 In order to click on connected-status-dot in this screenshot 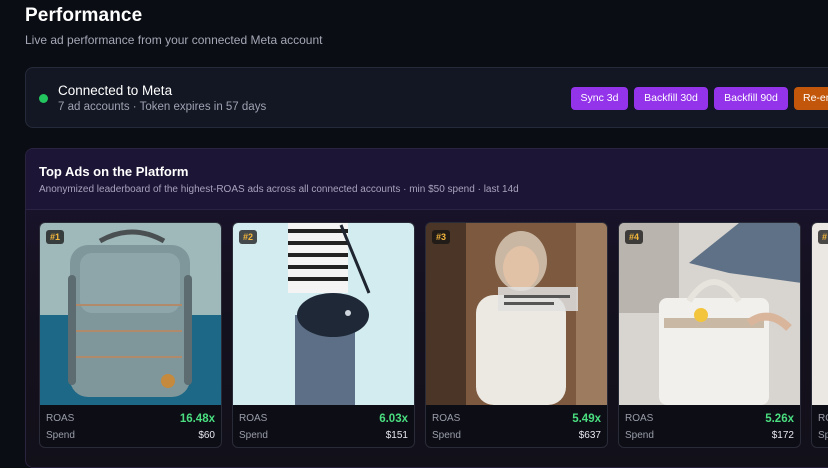, I will do `click(43, 98)`.